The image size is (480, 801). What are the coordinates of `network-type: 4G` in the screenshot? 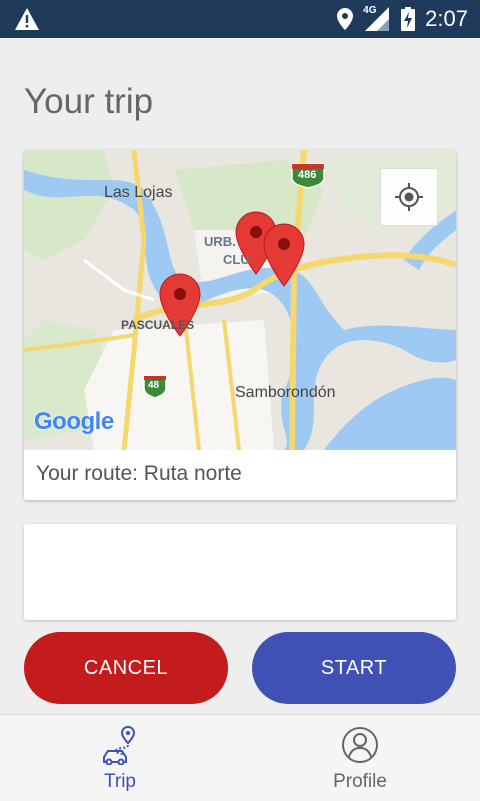 It's located at (370, 10).